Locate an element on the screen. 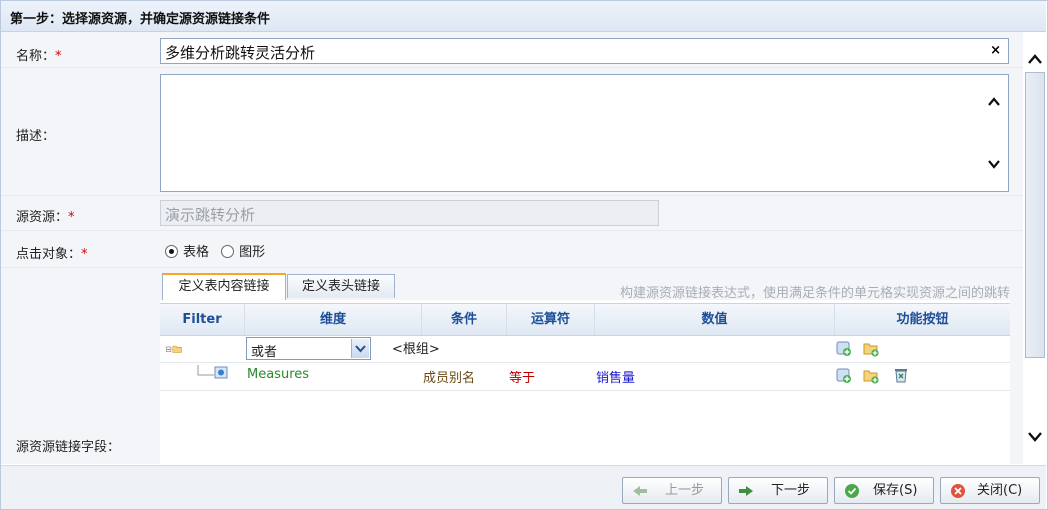 This screenshot has height=510, width=1048. tab-content-link: 定义表内容链接 is located at coordinates (224, 286).